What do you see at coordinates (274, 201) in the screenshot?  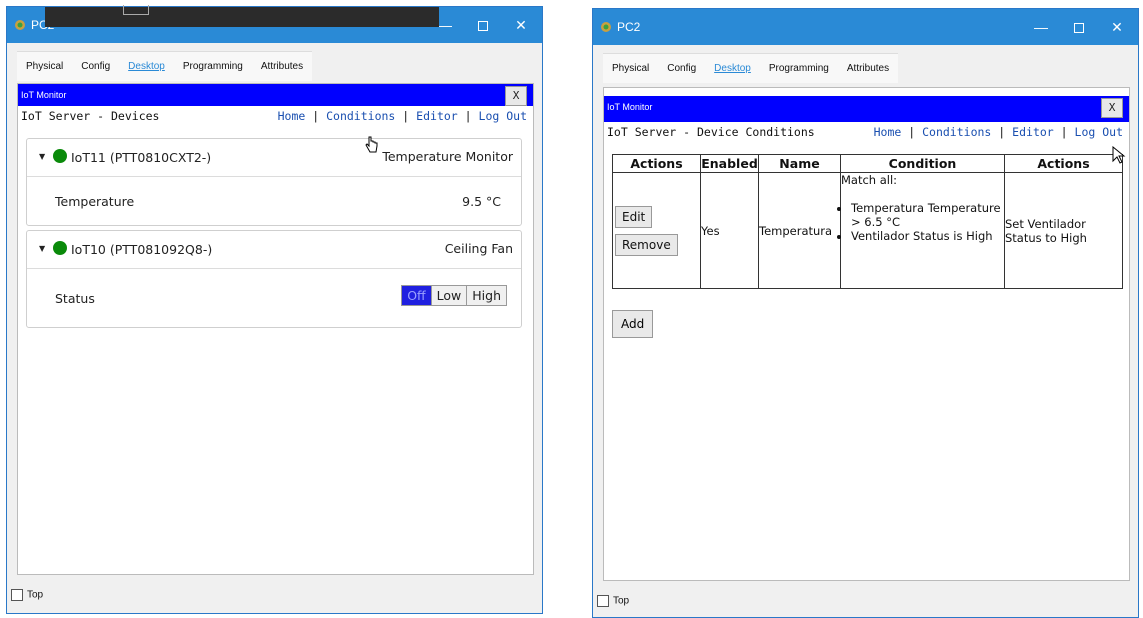 I see `device-property-row: Temperature 9.5 °C` at bounding box center [274, 201].